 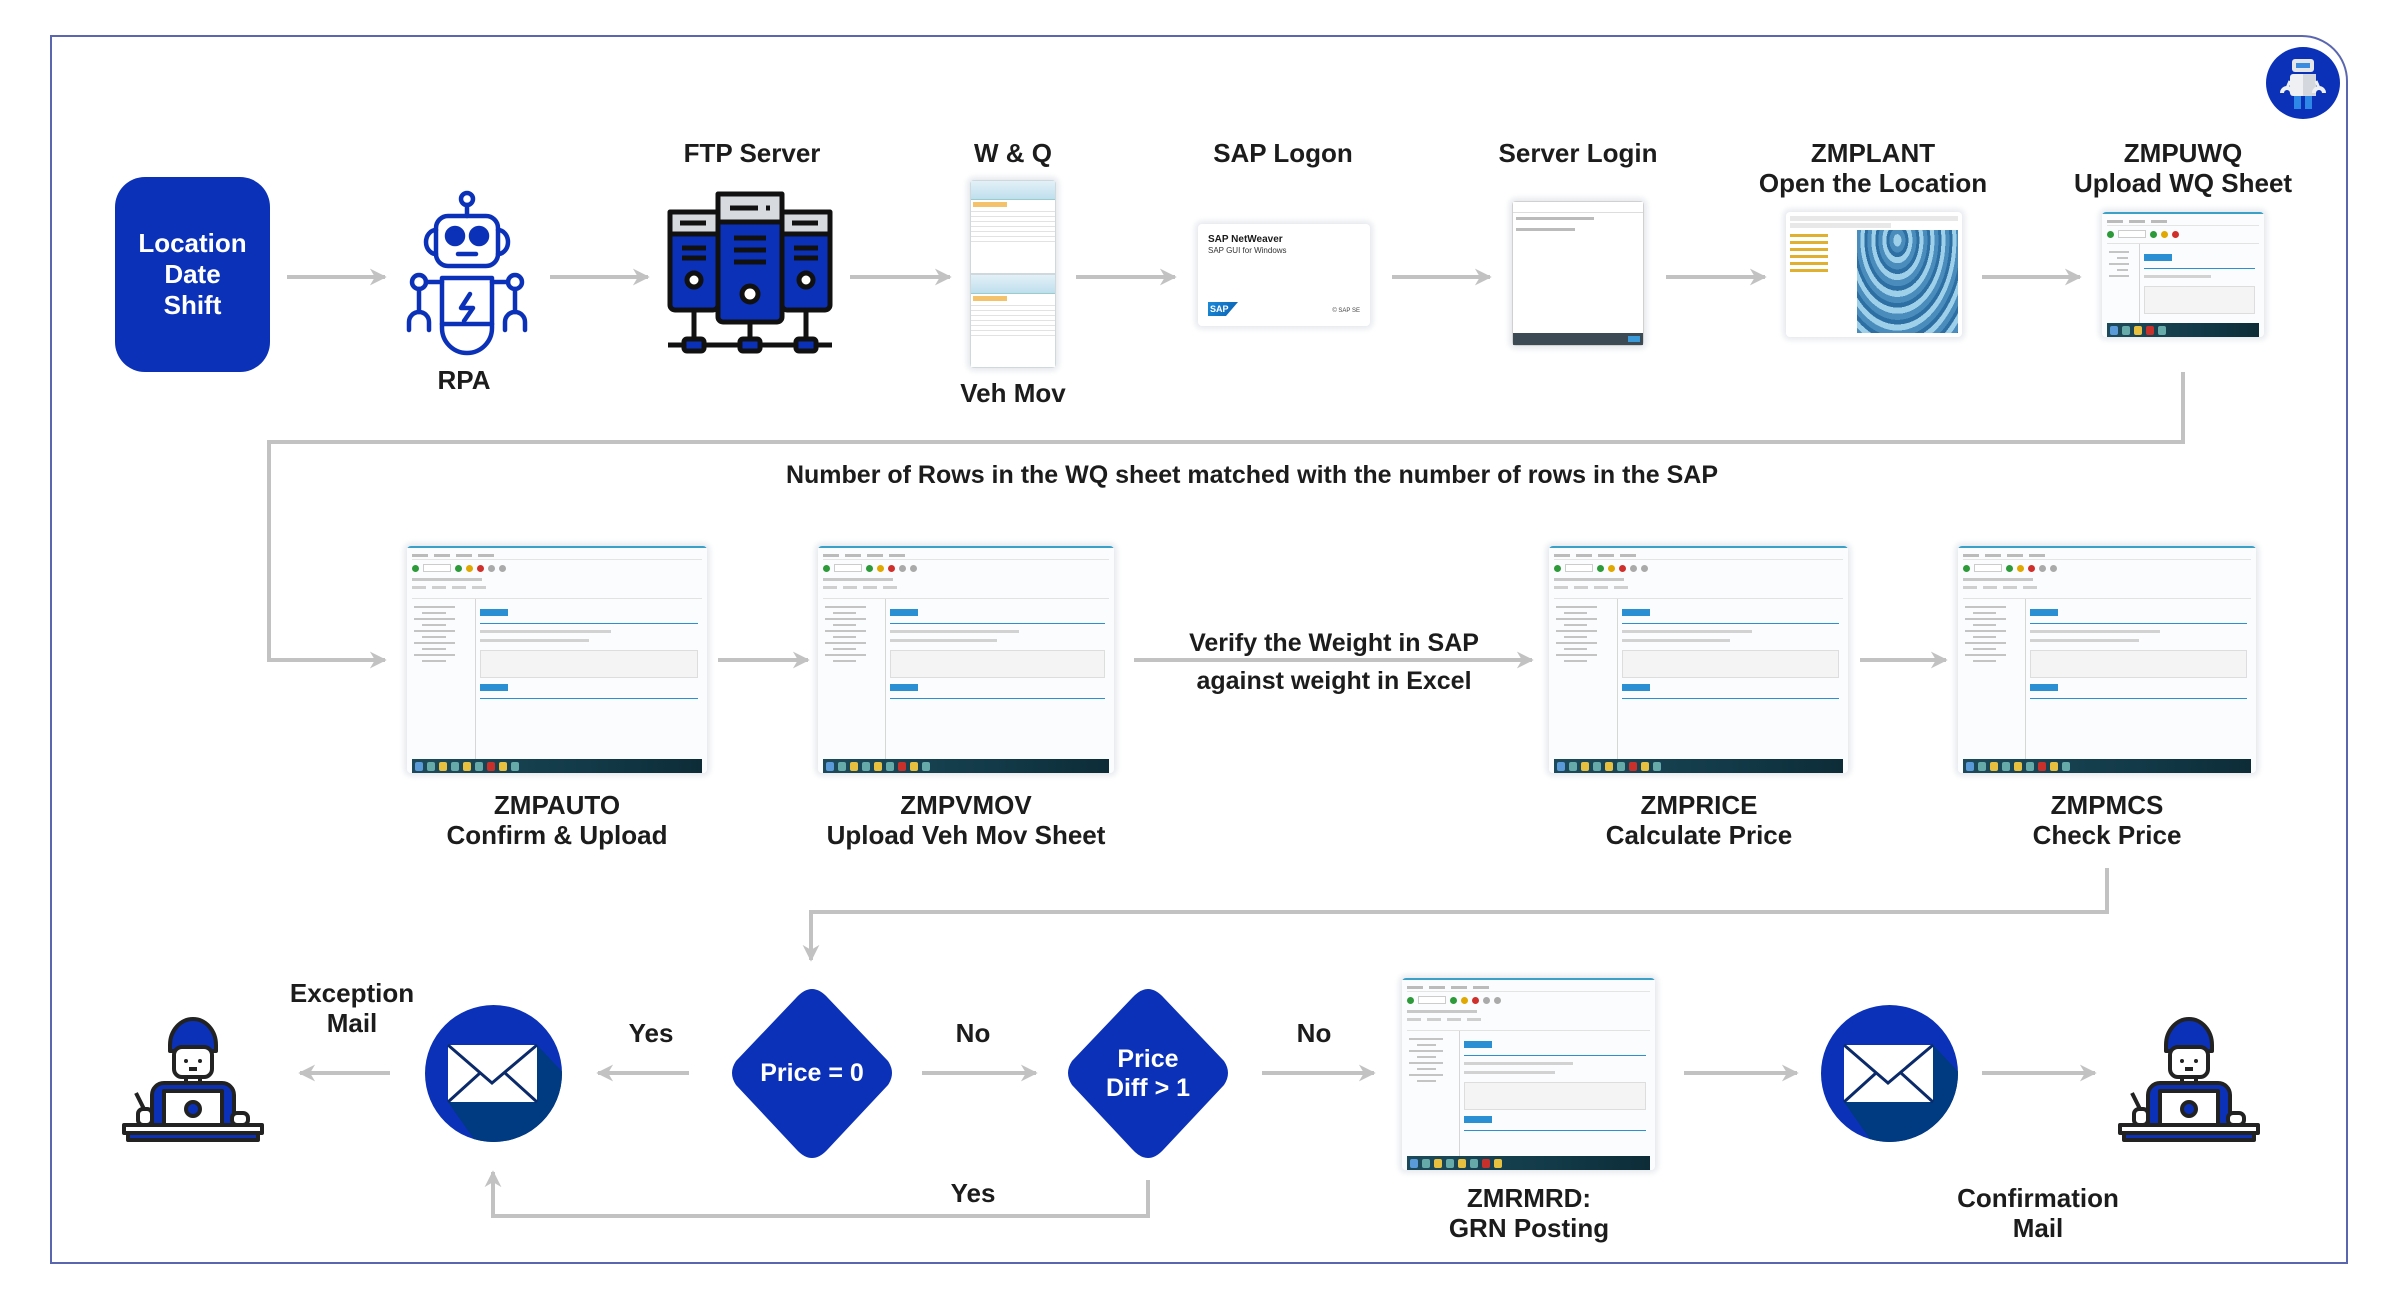 I want to click on zmpvmov-label: ZMPVMOV Upload Veh Mov Sheet, so click(x=966, y=820).